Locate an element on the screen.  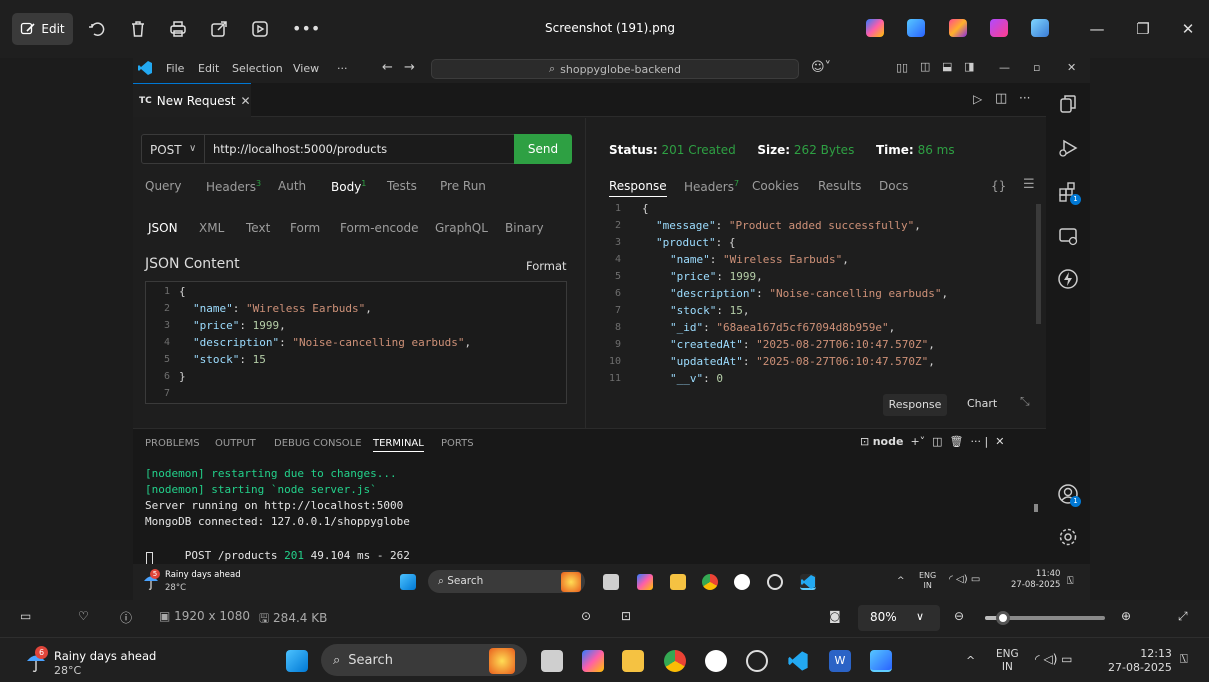
menu-file: File is located at coordinates (175, 68).